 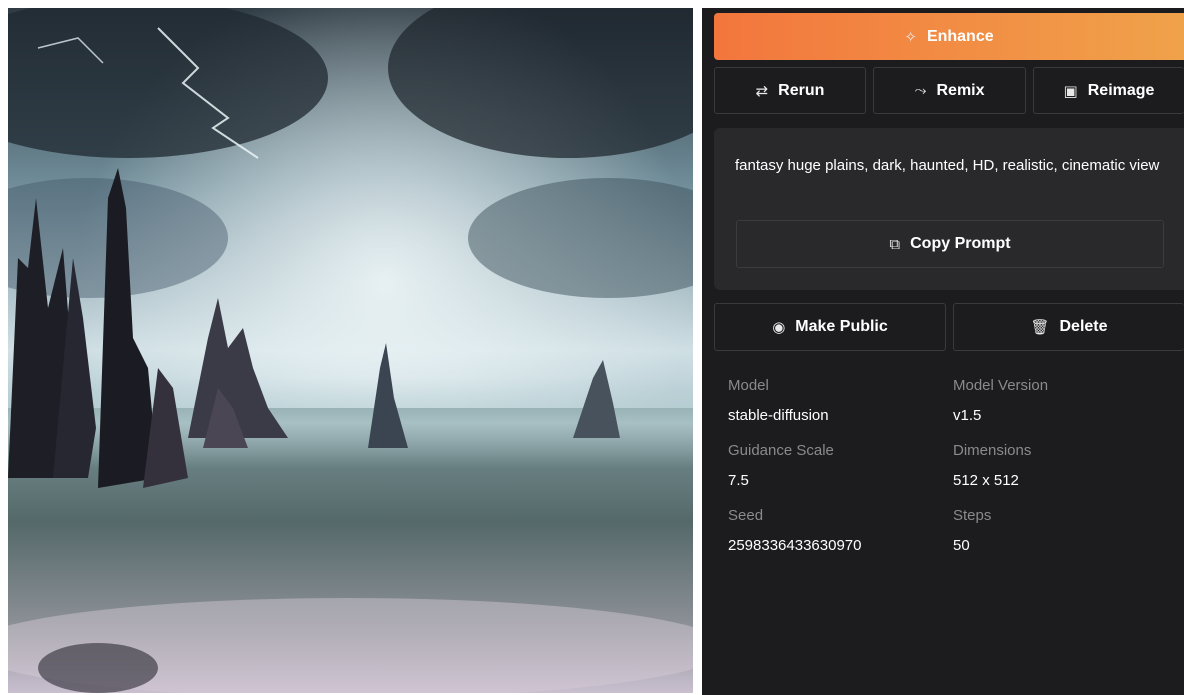 I want to click on repeat-icon: ⇄, so click(x=762, y=91).